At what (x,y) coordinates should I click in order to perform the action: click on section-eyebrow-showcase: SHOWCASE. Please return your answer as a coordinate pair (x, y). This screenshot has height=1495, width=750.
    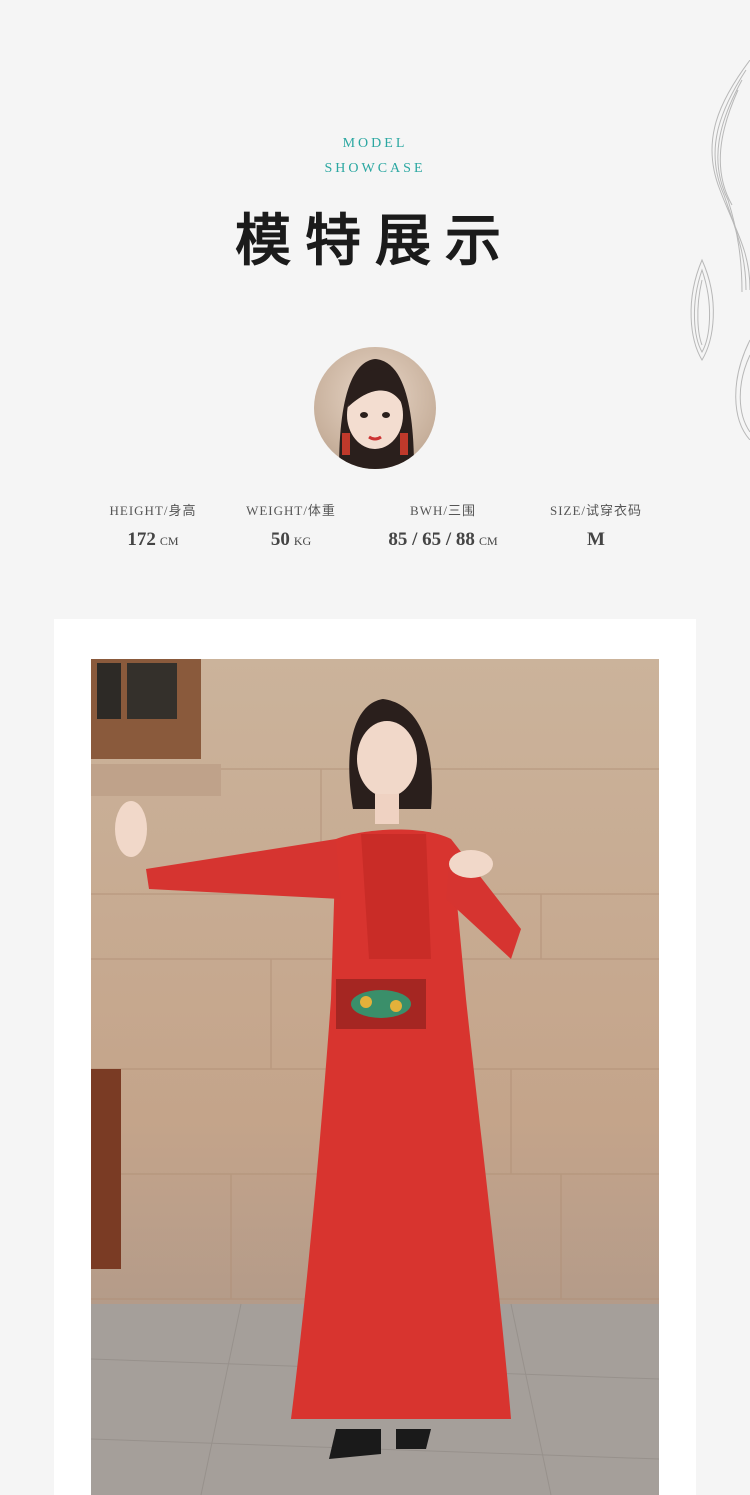
    Looking at the image, I should click on (375, 168).